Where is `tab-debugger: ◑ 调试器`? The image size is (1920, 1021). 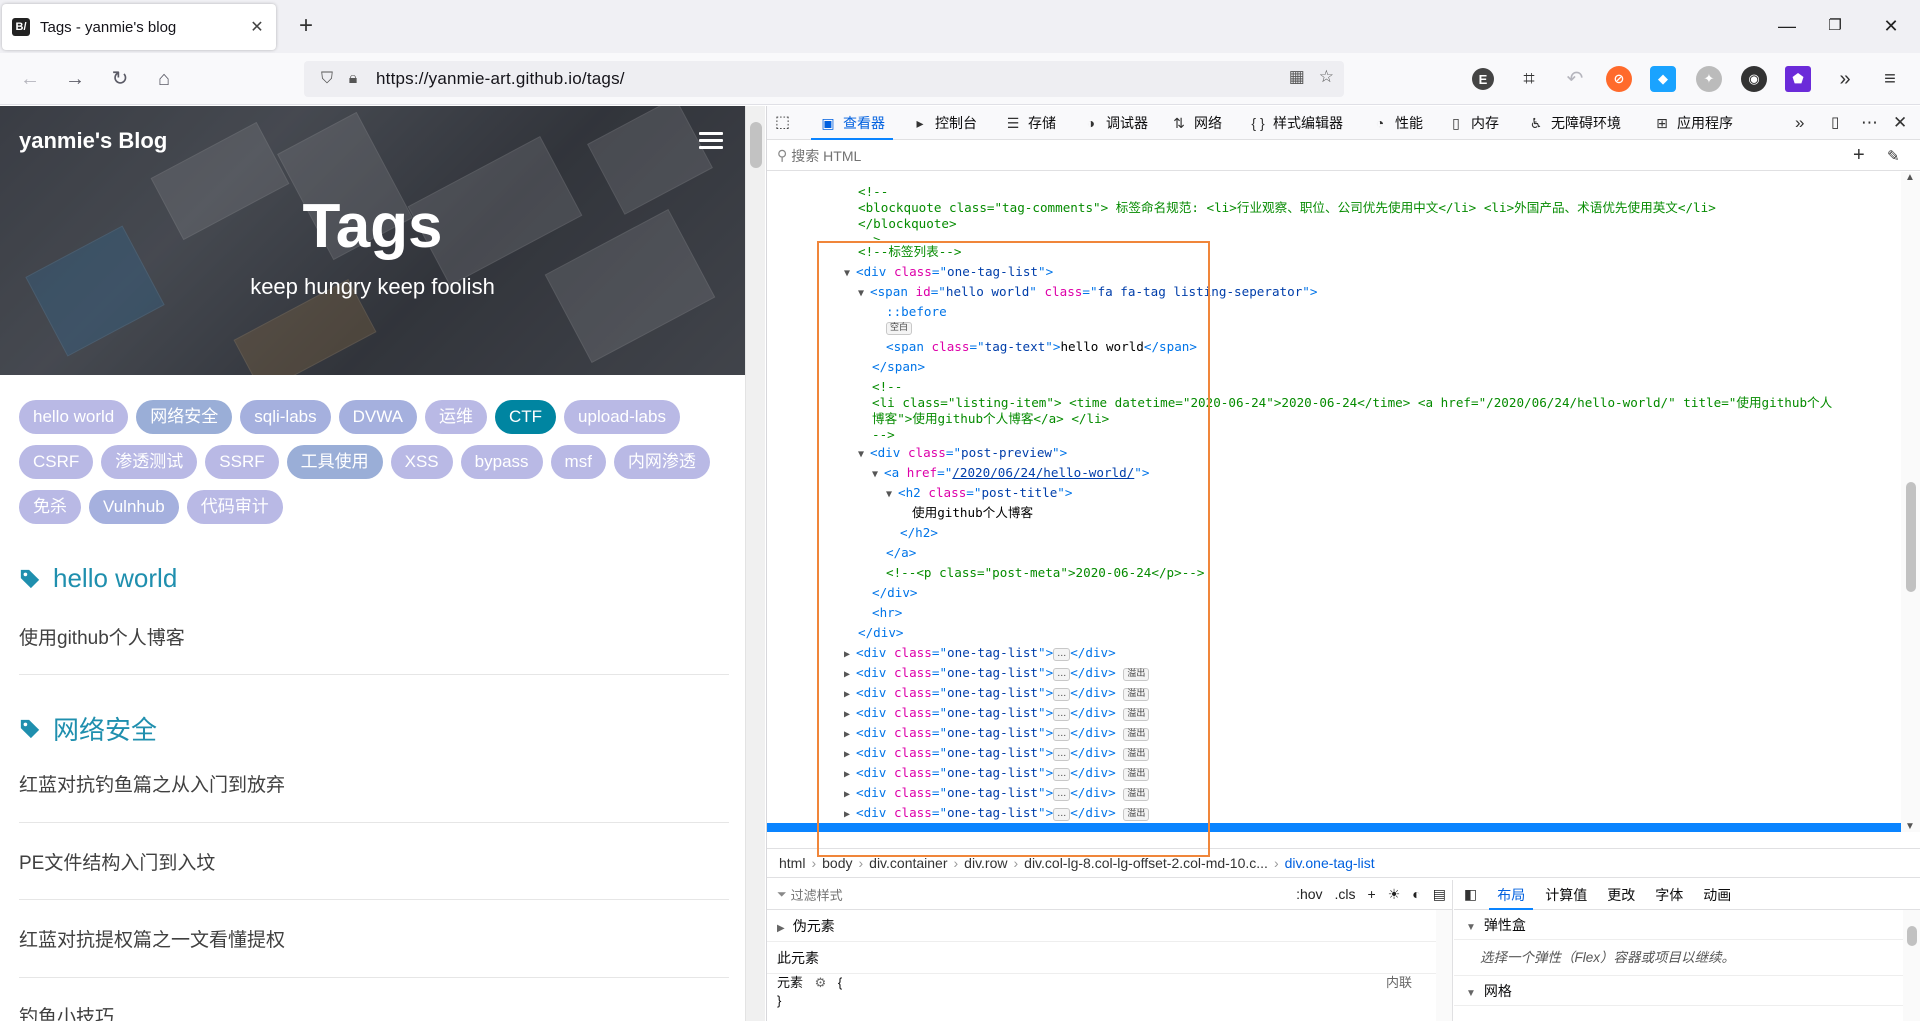 tab-debugger: ◑ 调试器 is located at coordinates (1115, 123).